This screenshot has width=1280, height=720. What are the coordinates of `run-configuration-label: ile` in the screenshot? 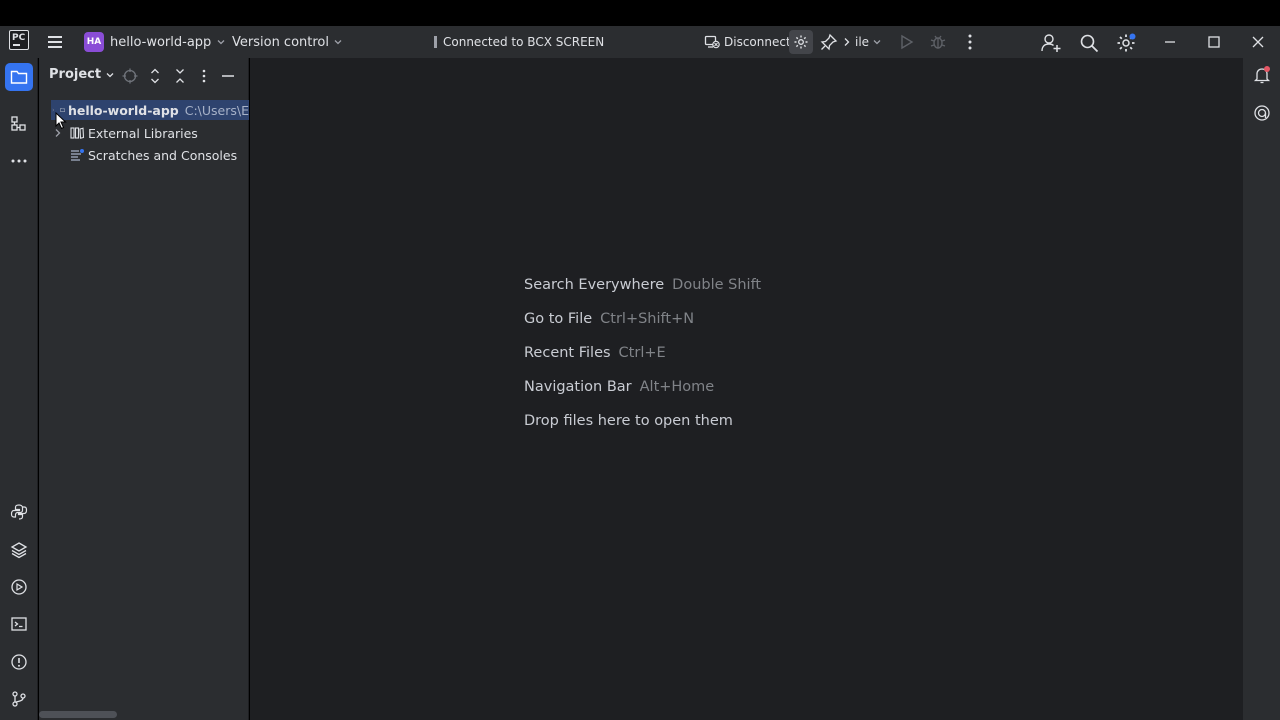 It's located at (862, 42).